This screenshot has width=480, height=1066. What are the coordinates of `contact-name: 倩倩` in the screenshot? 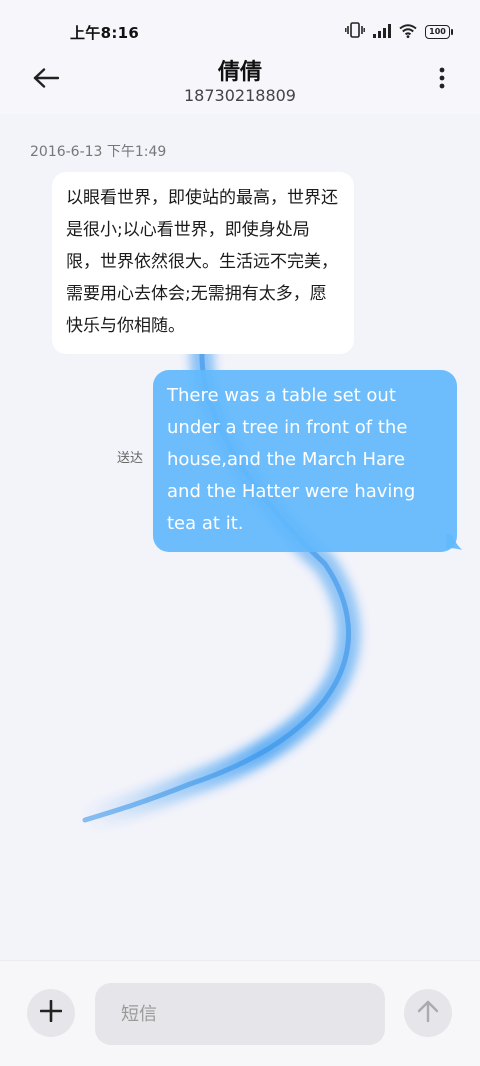 It's located at (239, 72).